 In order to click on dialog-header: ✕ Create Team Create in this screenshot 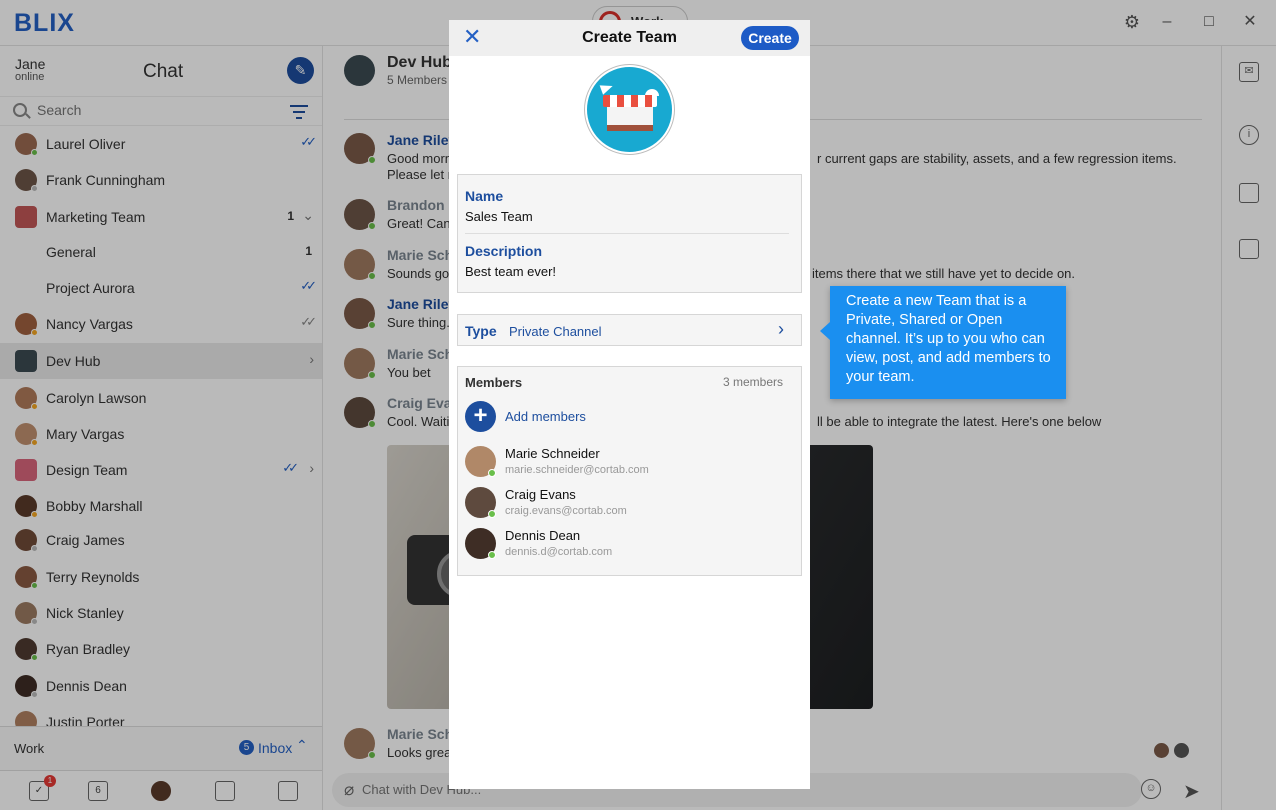, I will do `click(629, 38)`.